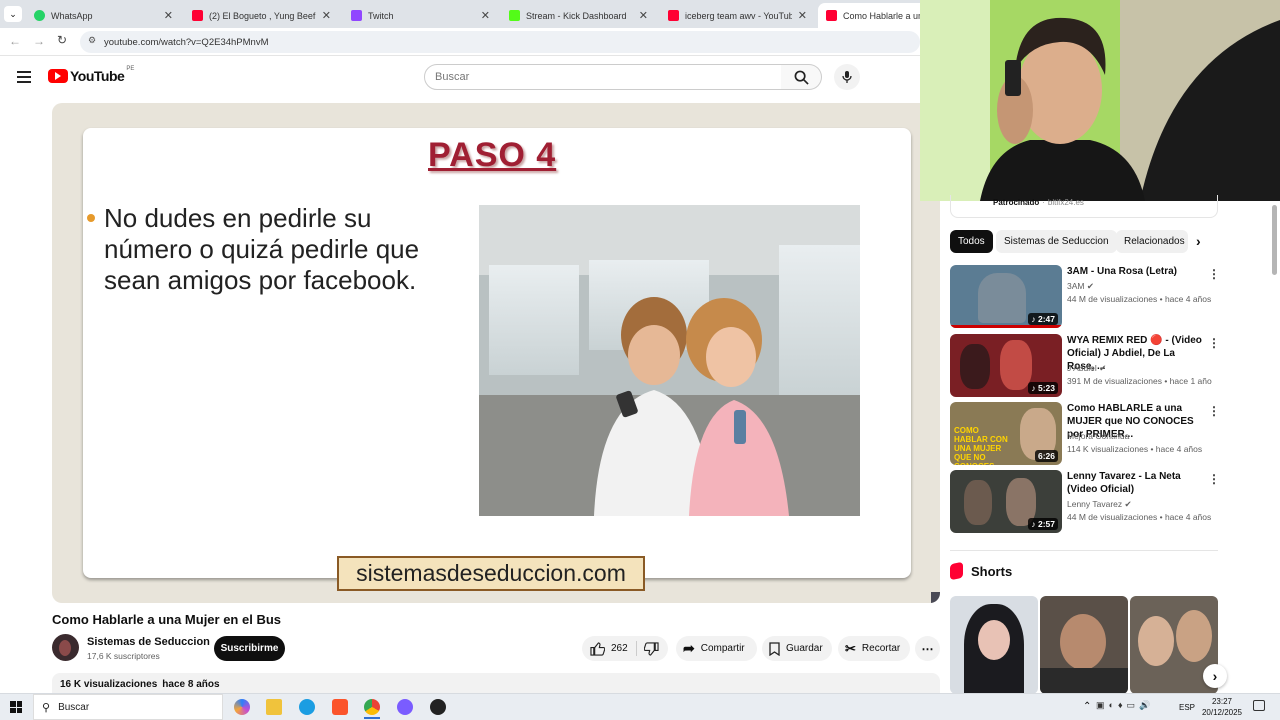 This screenshot has width=1280, height=720. Describe the element at coordinates (992, 571) in the screenshot. I see `shorts-title: Shorts` at that location.